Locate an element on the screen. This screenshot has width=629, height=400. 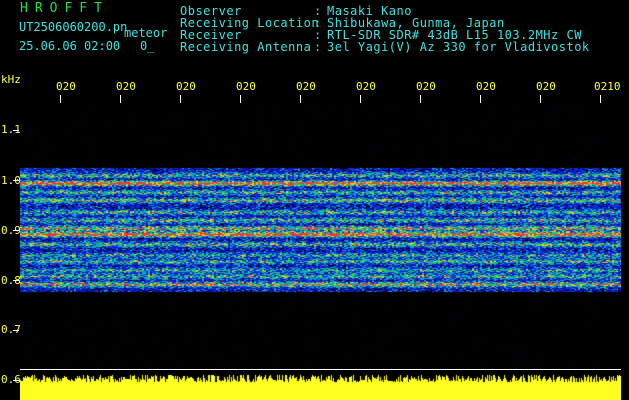
value-antenna: 3el Yagi(V) Az 330 for Vladivostok is located at coordinates (458, 47).